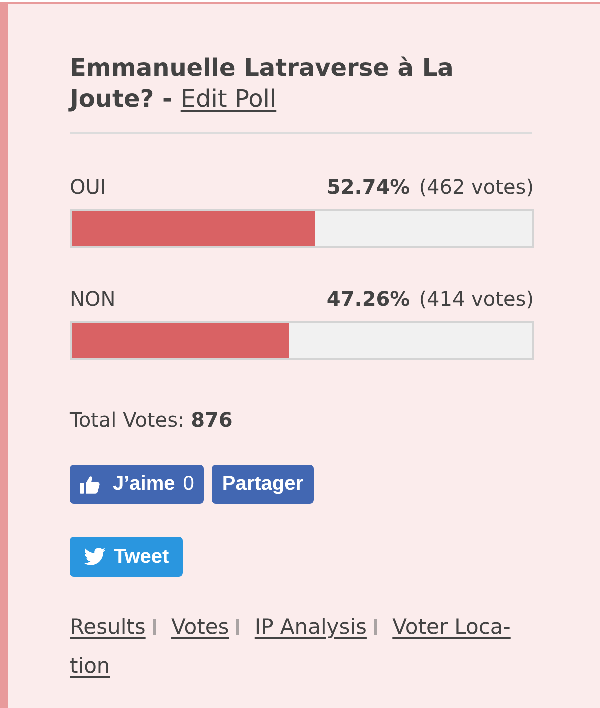 This screenshot has height=708, width=600. Describe the element at coordinates (90, 485) in the screenshot. I see `thumbs-up-icon` at that location.